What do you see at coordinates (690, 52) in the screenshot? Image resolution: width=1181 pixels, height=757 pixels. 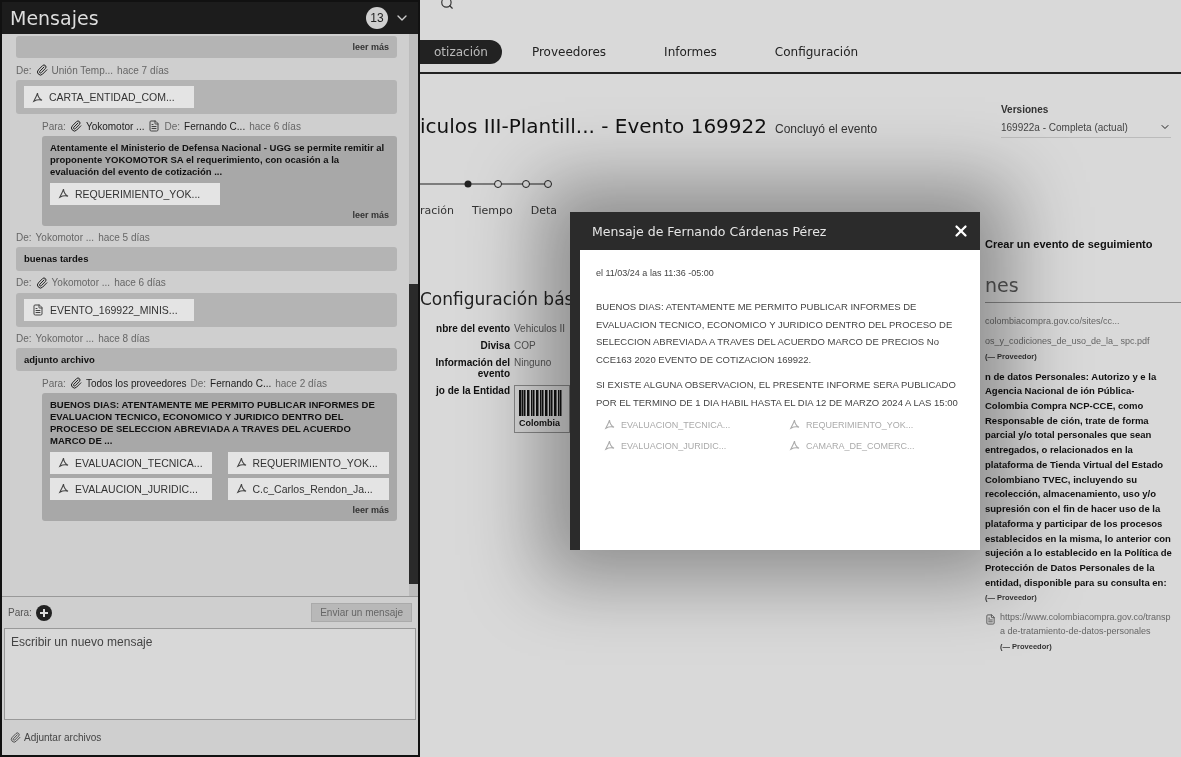 I see `nav-tab: Informes` at bounding box center [690, 52].